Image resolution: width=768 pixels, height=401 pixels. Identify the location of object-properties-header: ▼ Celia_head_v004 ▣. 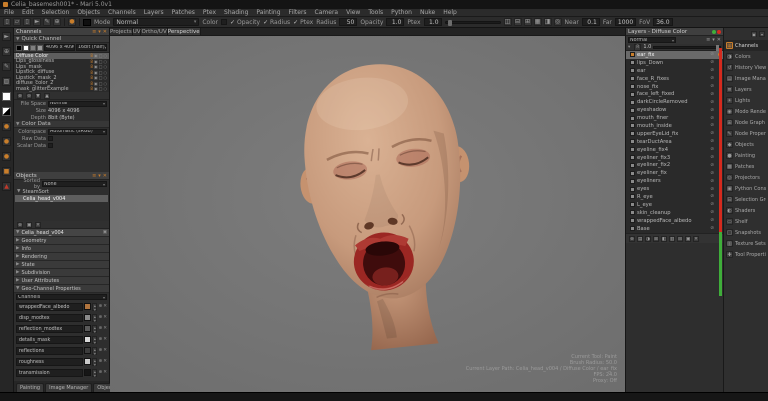
(61, 233).